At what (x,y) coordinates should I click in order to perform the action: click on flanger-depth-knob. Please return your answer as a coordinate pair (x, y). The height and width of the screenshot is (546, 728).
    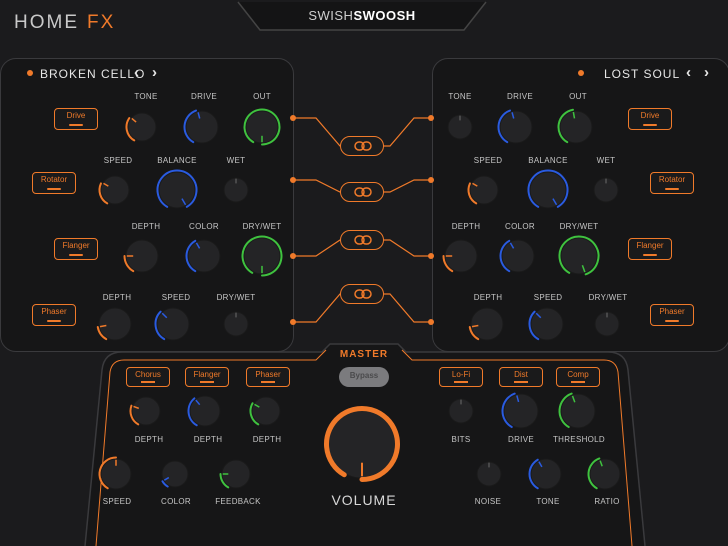
    Looking at the image, I should click on (204, 411).